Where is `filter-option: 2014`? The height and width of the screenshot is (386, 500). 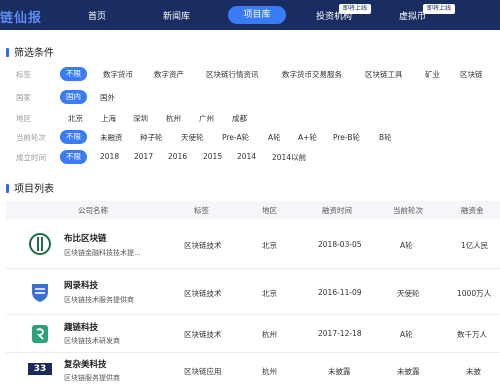
filter-option: 2014 is located at coordinates (246, 156).